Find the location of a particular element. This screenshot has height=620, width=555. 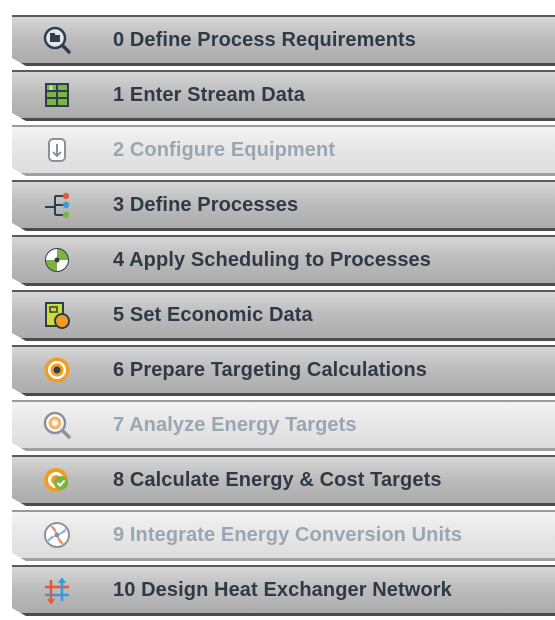

step-10-design-heat-exchanger-network: 10 Design Heat Exchanger Network is located at coordinates (283, 590).